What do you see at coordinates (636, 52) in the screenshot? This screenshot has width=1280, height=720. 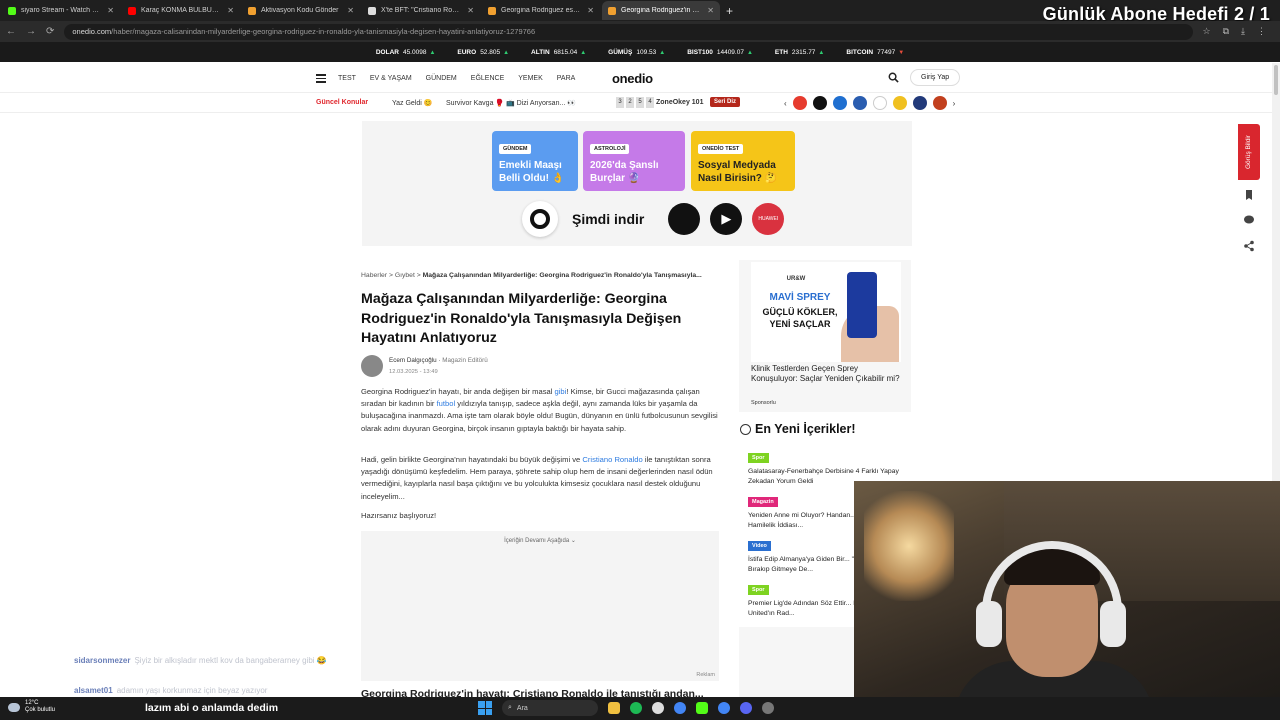 I see `ticker-item: GÜMÜŞ 109.53 ▲` at bounding box center [636, 52].